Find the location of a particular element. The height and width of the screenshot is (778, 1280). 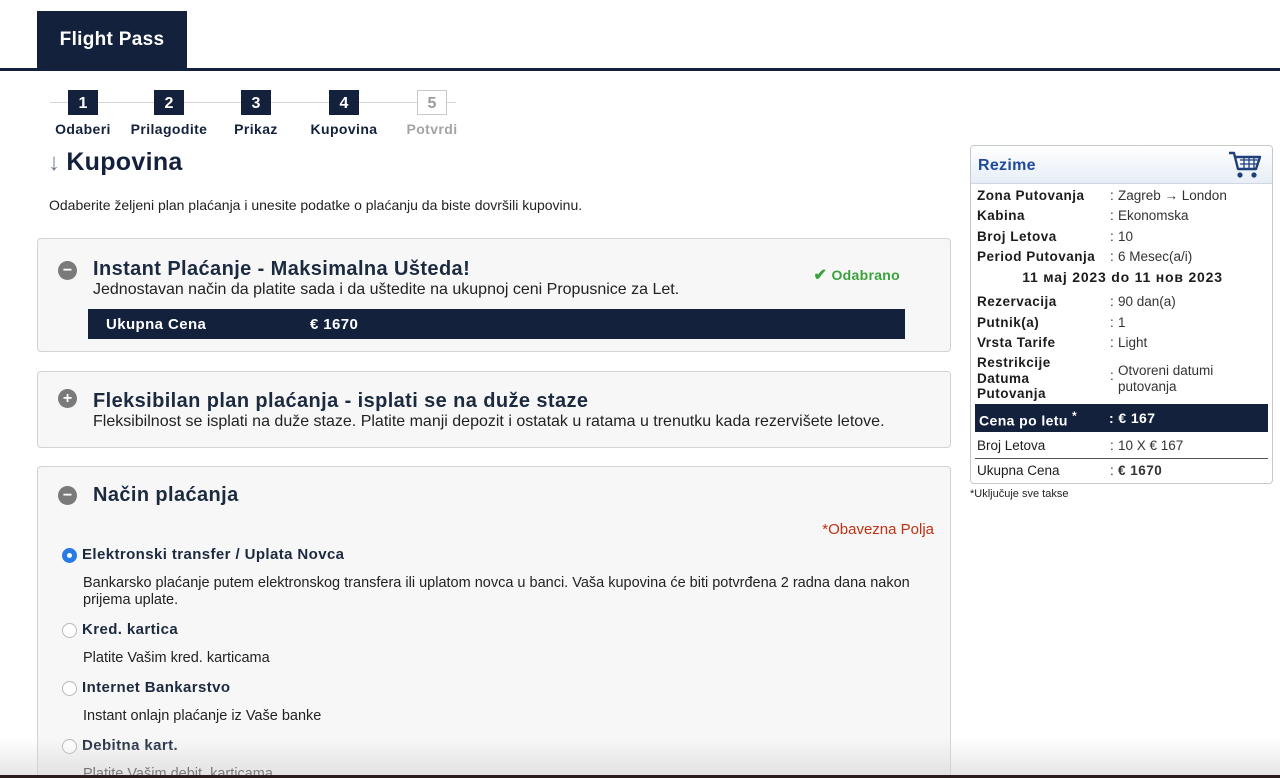

step-2: 2 Prilagodite is located at coordinates (169, 113).